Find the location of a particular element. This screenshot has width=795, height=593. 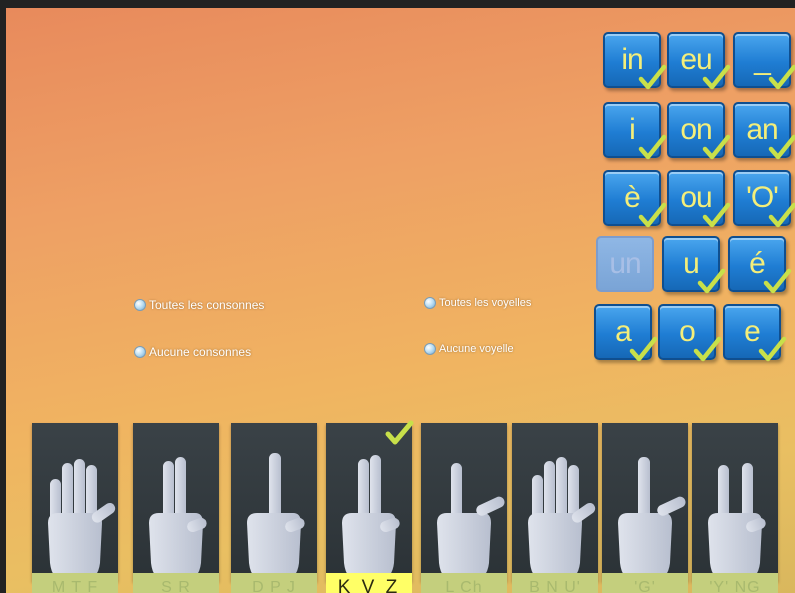

vowel-tile-u: u is located at coordinates (694, 265).